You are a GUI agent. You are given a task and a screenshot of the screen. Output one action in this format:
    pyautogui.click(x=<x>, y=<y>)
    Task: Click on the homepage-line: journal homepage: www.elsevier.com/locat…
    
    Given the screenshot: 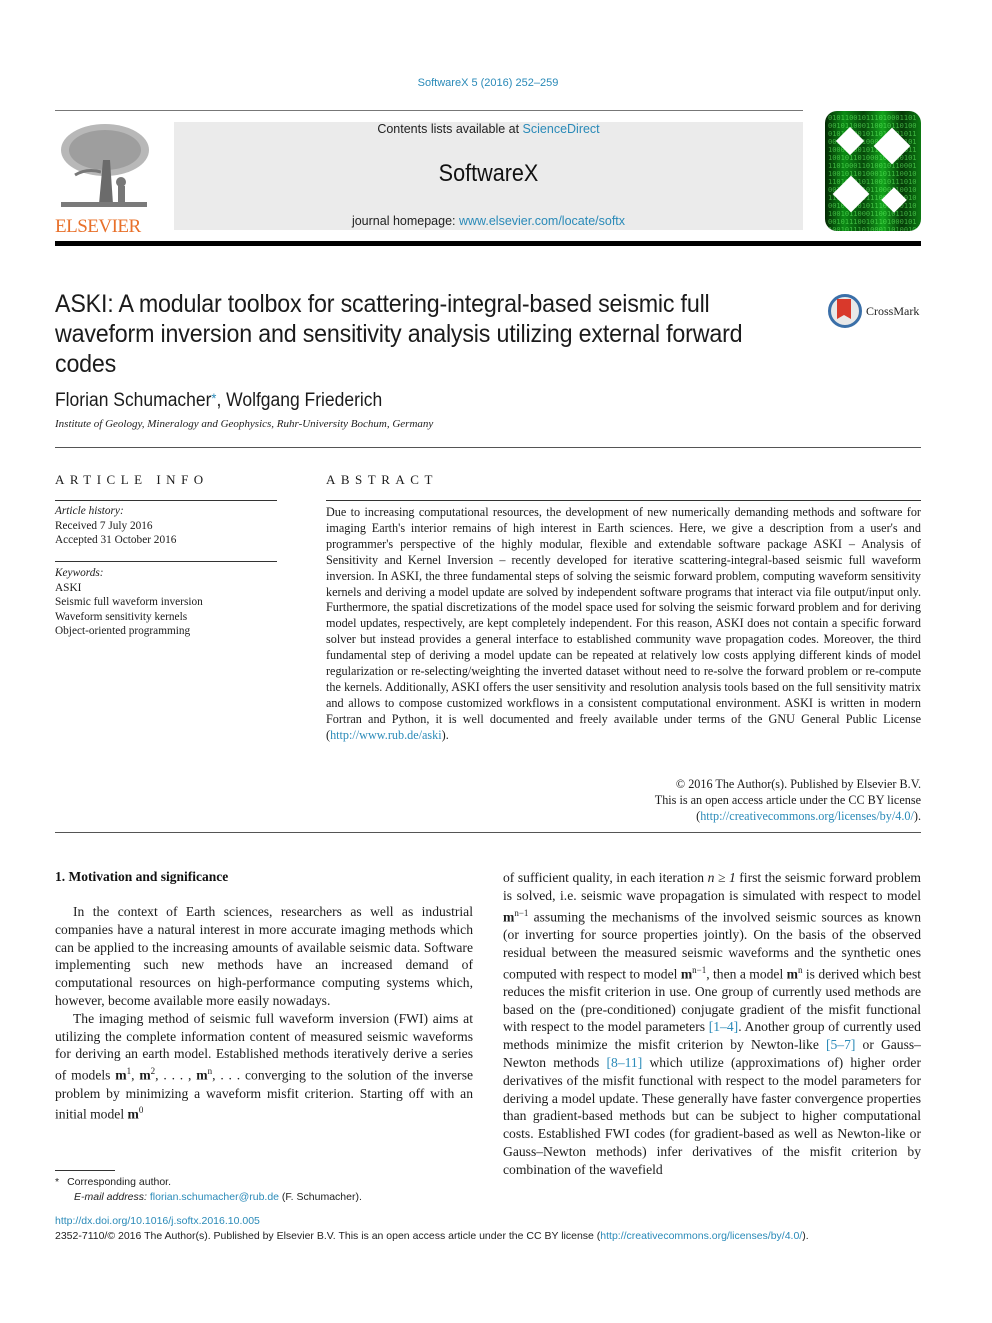 What is the action you would take?
    pyautogui.click(x=488, y=221)
    